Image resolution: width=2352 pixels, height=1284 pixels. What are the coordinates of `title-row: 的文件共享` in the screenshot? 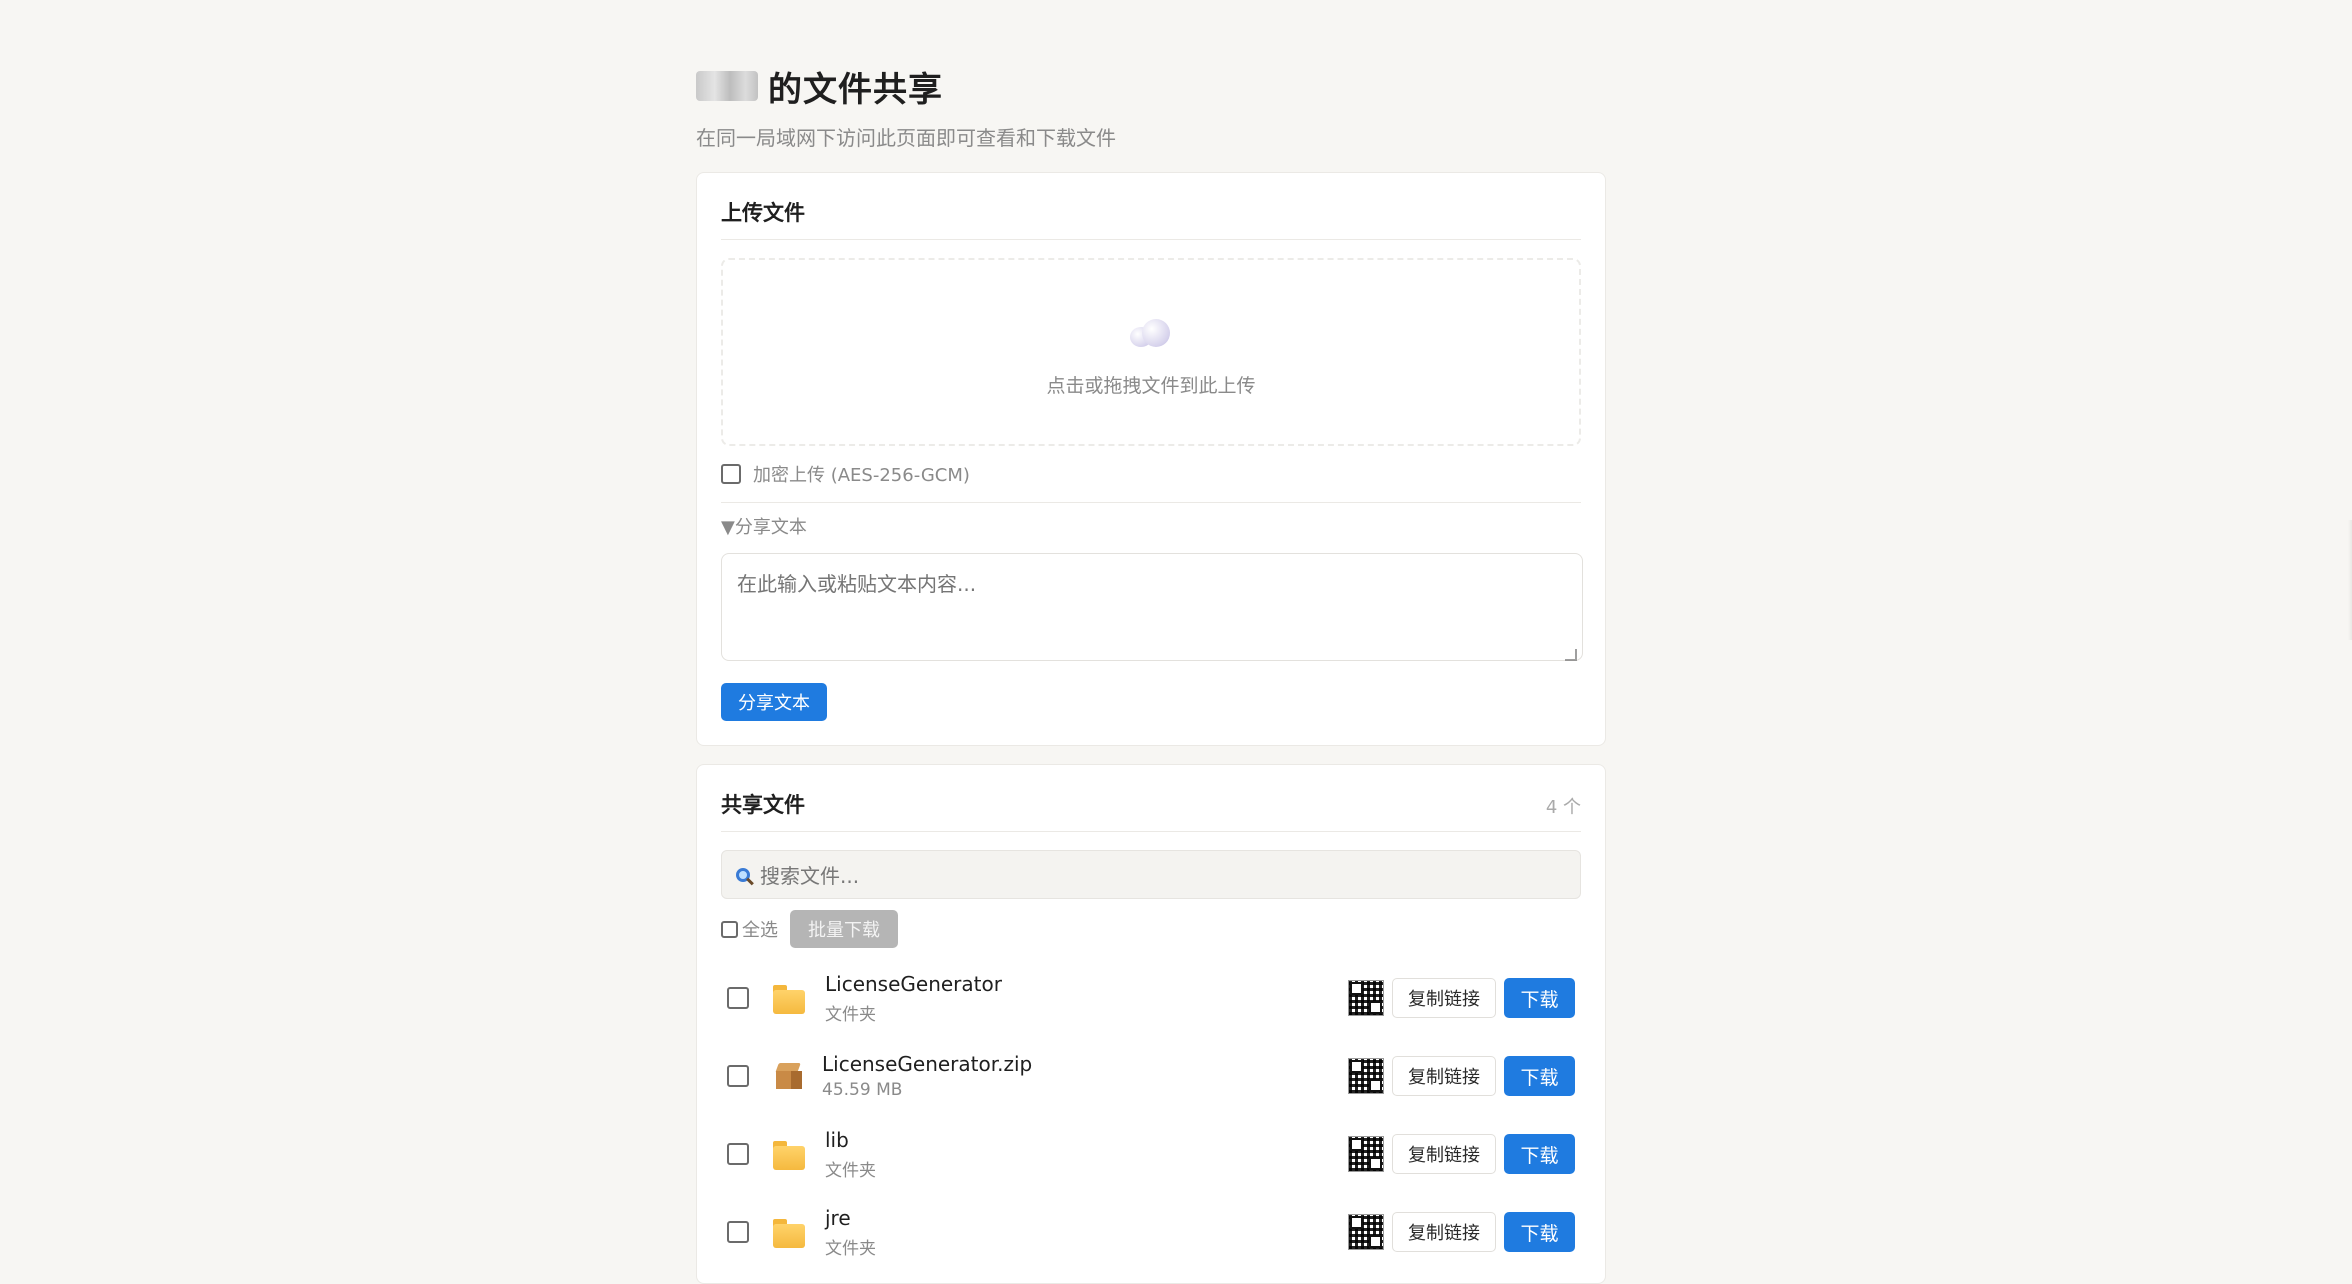 It's located at (1152, 87).